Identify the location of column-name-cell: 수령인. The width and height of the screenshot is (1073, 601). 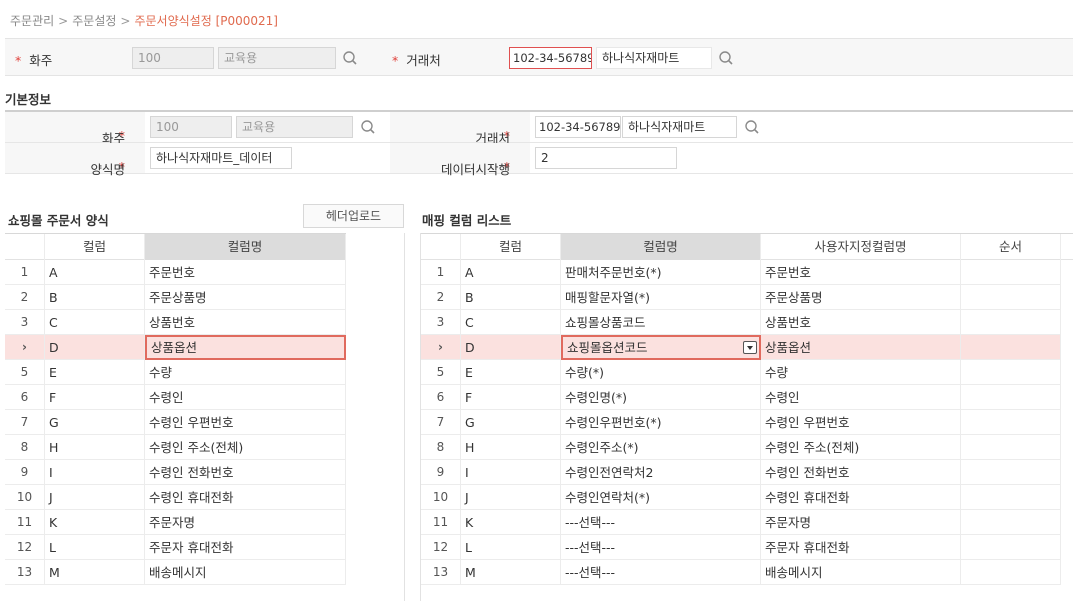
(245, 397).